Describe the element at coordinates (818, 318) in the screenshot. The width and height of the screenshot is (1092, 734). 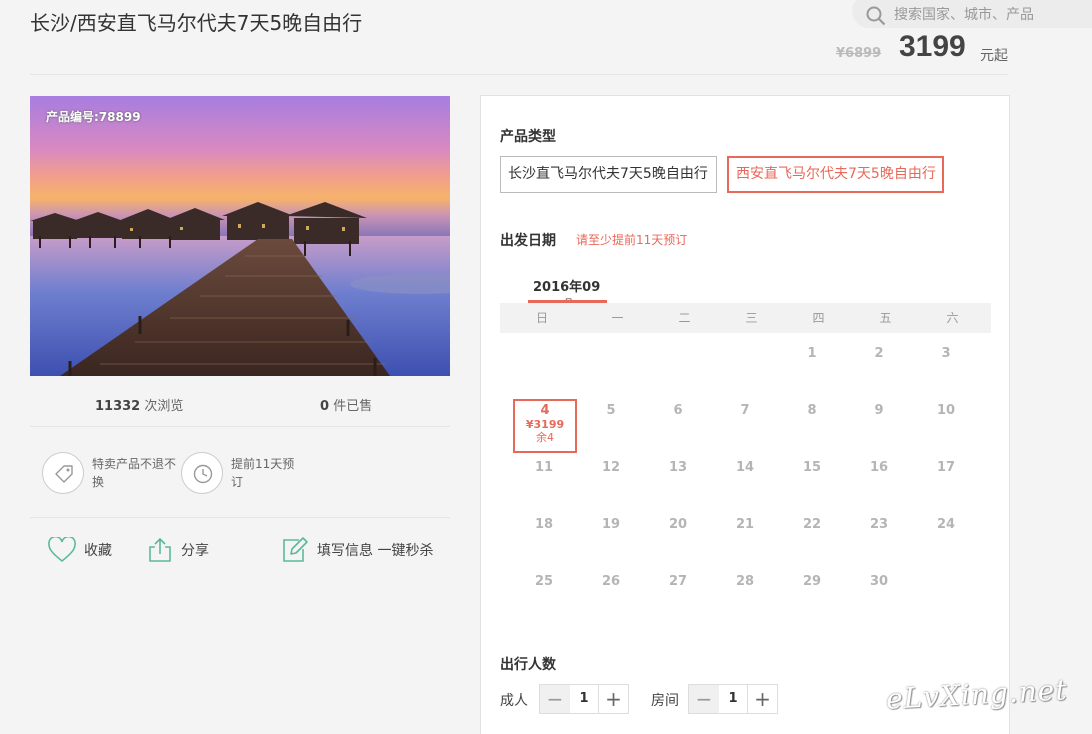
I see `weekday: 四` at that location.